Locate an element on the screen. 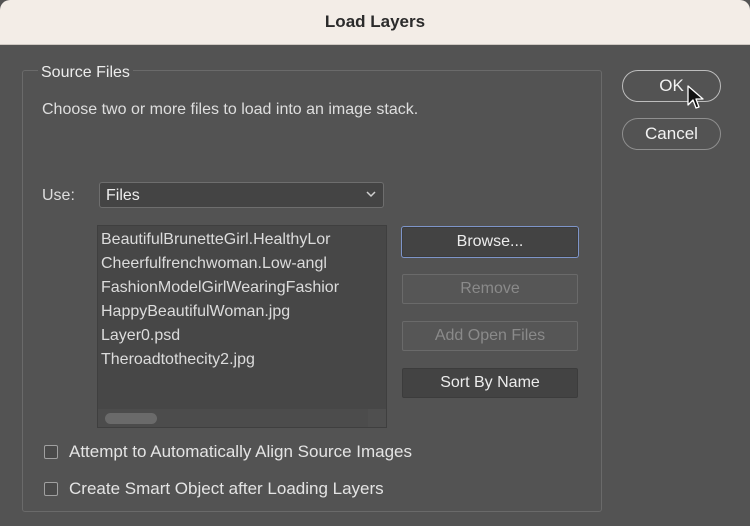 The image size is (750, 526). dialog-title: Load Layers is located at coordinates (375, 21).